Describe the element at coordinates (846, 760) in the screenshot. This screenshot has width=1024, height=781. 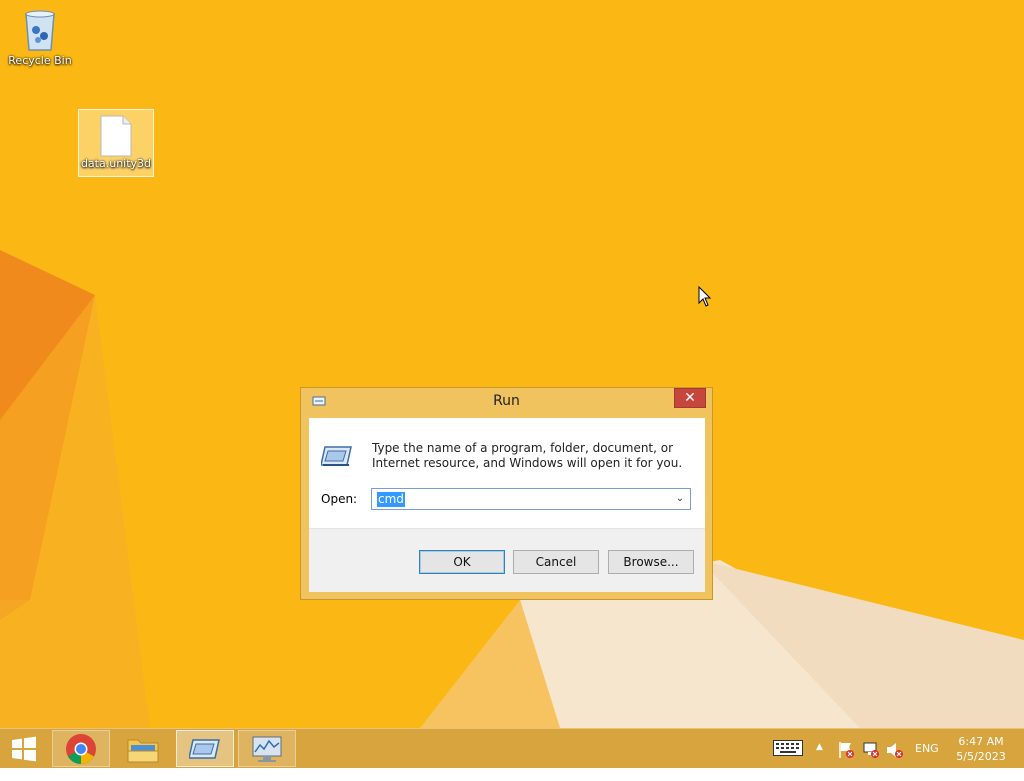
I see `action-center-flag-icon` at that location.